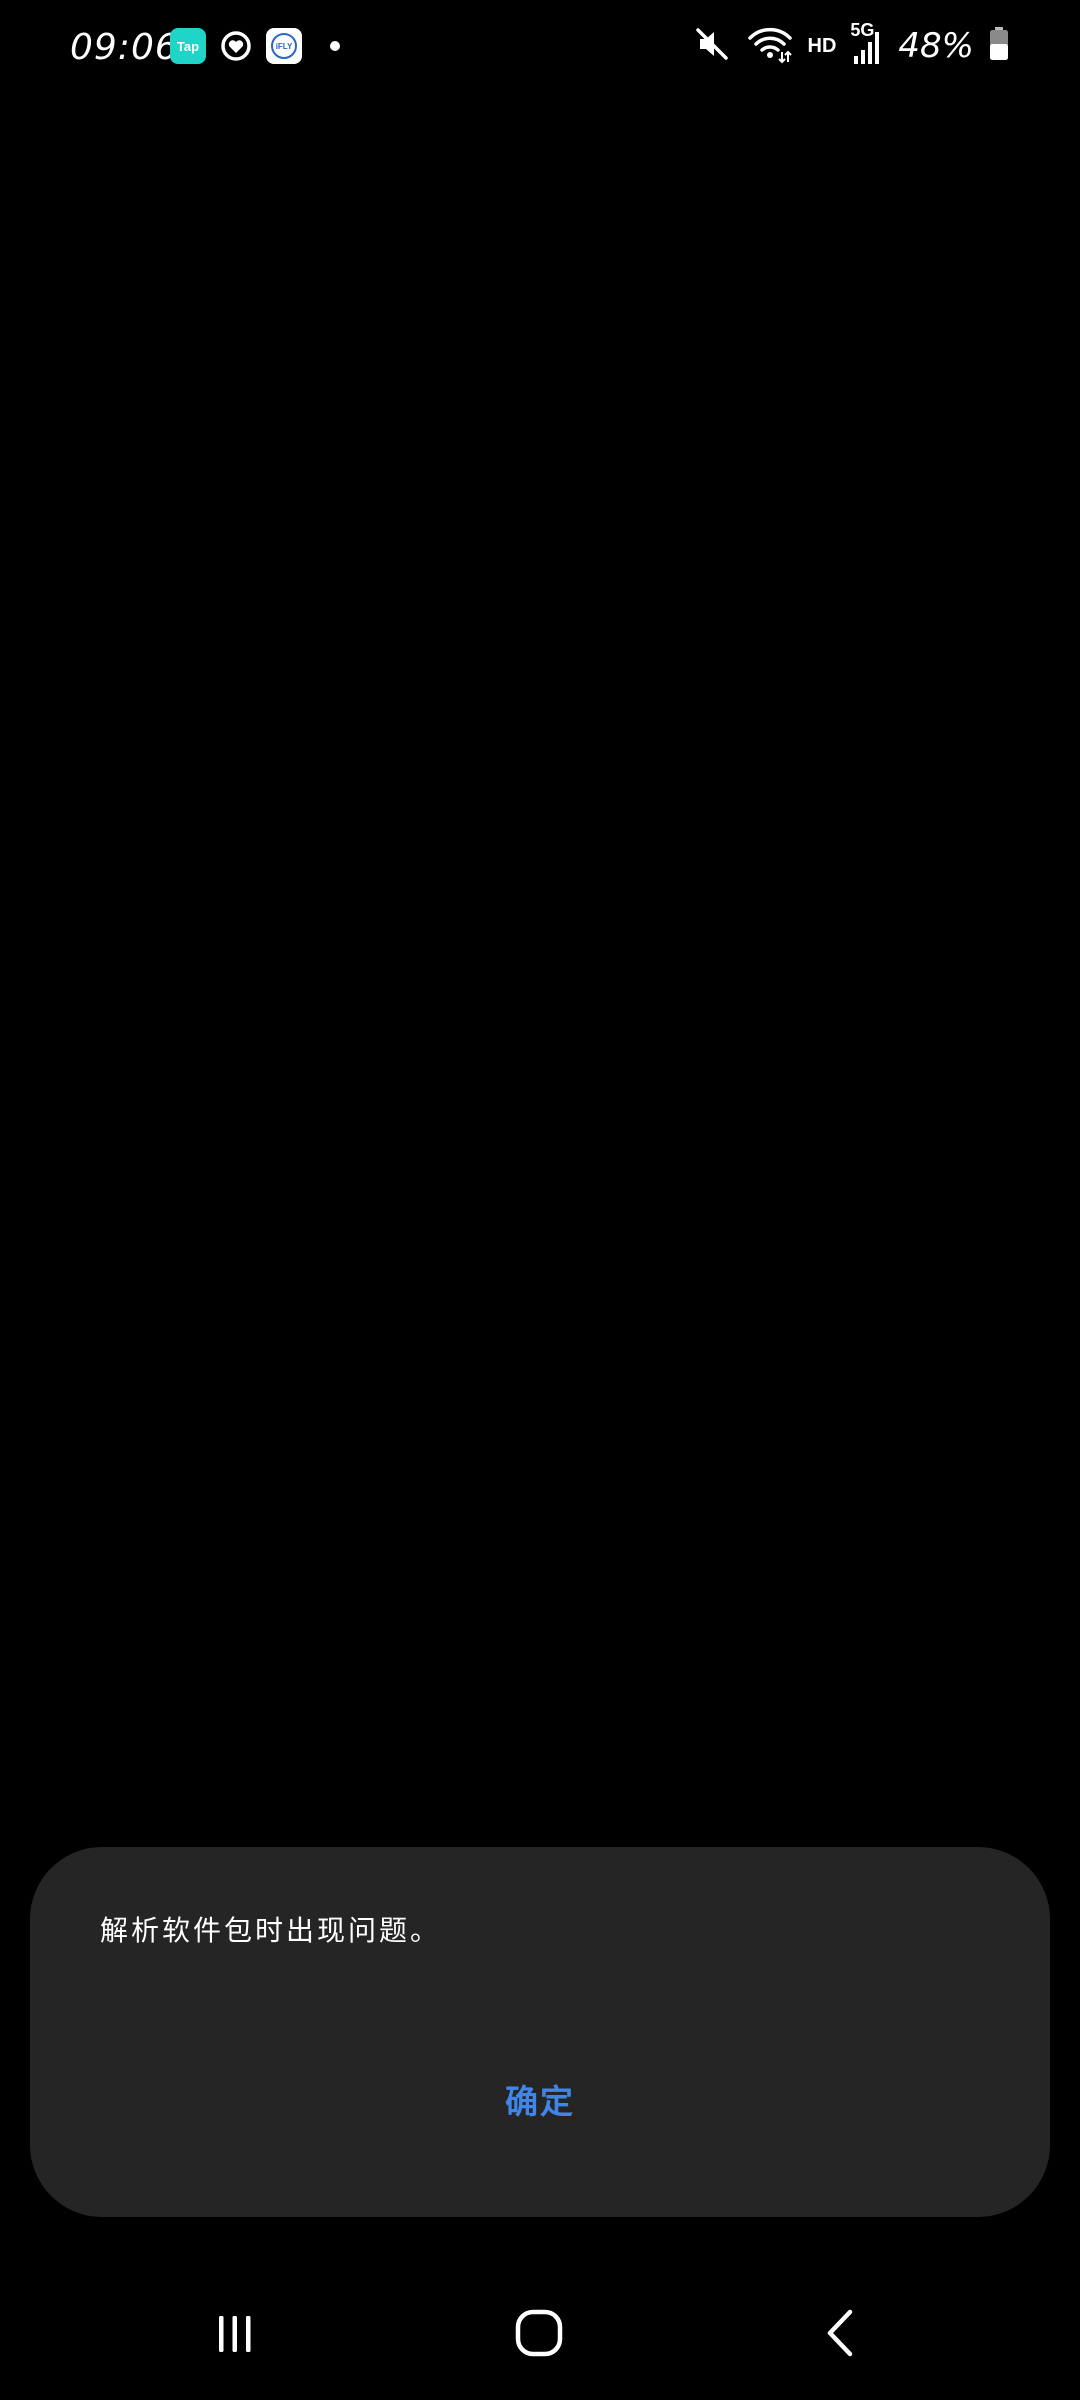 The image size is (1080, 2400). Describe the element at coordinates (255, 46) in the screenshot. I see `notification-icons: Tap iFLY` at that location.